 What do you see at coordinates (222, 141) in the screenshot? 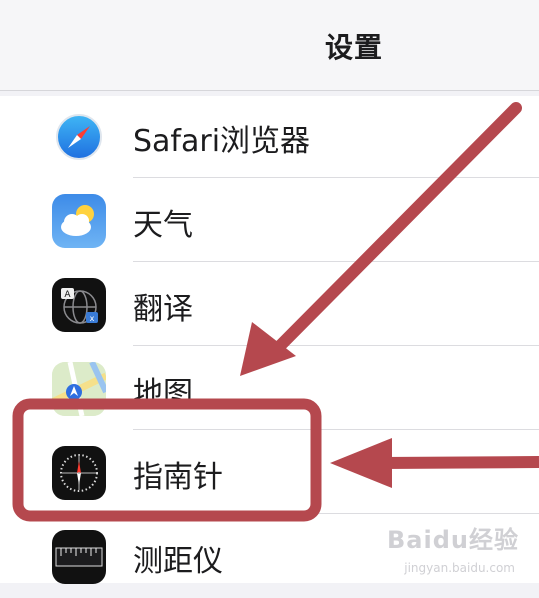
I see `list-item-label: Safari浏览器` at bounding box center [222, 141].